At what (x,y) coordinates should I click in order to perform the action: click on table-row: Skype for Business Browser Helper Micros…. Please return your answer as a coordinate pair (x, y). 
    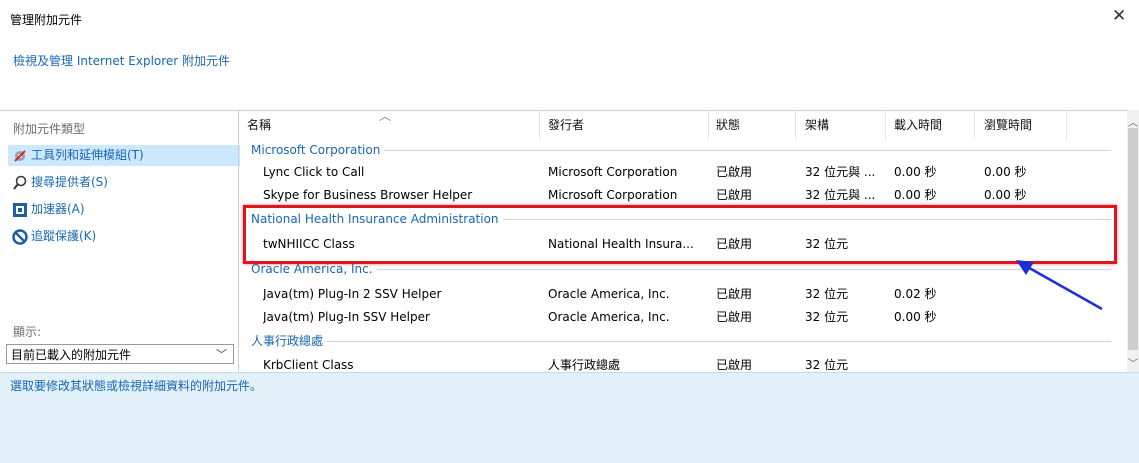
    Looking at the image, I should click on (683, 195).